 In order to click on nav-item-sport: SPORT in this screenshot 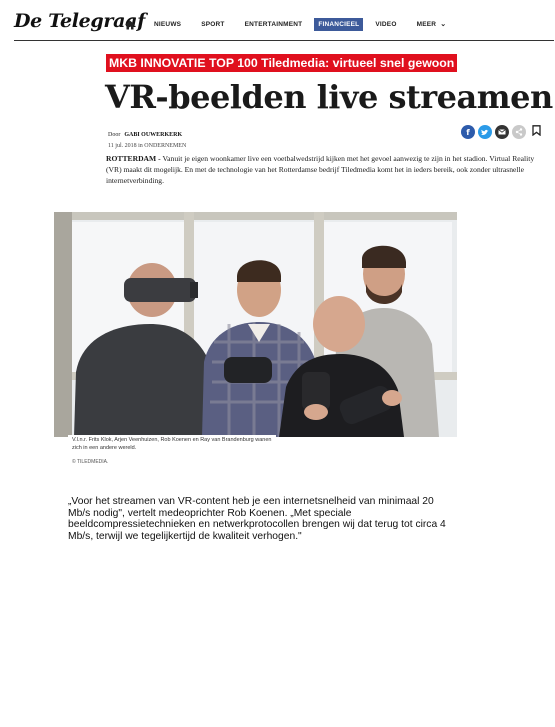, I will do `click(212, 24)`.